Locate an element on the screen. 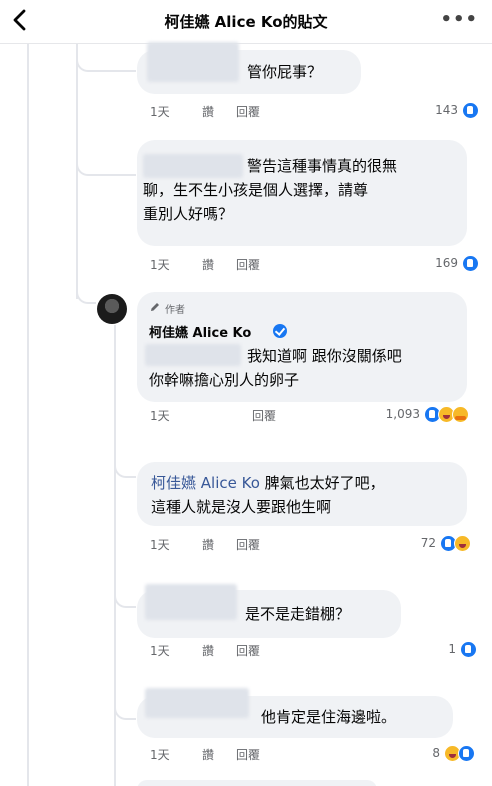  reaction-count: 169 is located at coordinates (429, 263).